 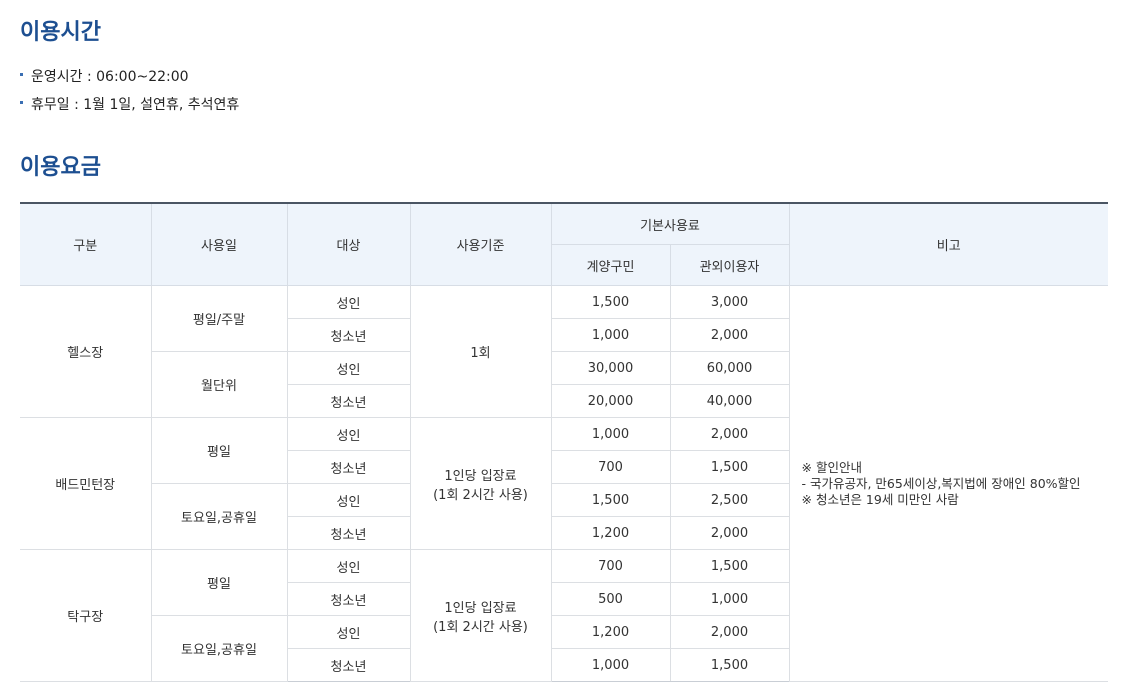 I want to click on header-basis: 사용기준, so click(x=480, y=244).